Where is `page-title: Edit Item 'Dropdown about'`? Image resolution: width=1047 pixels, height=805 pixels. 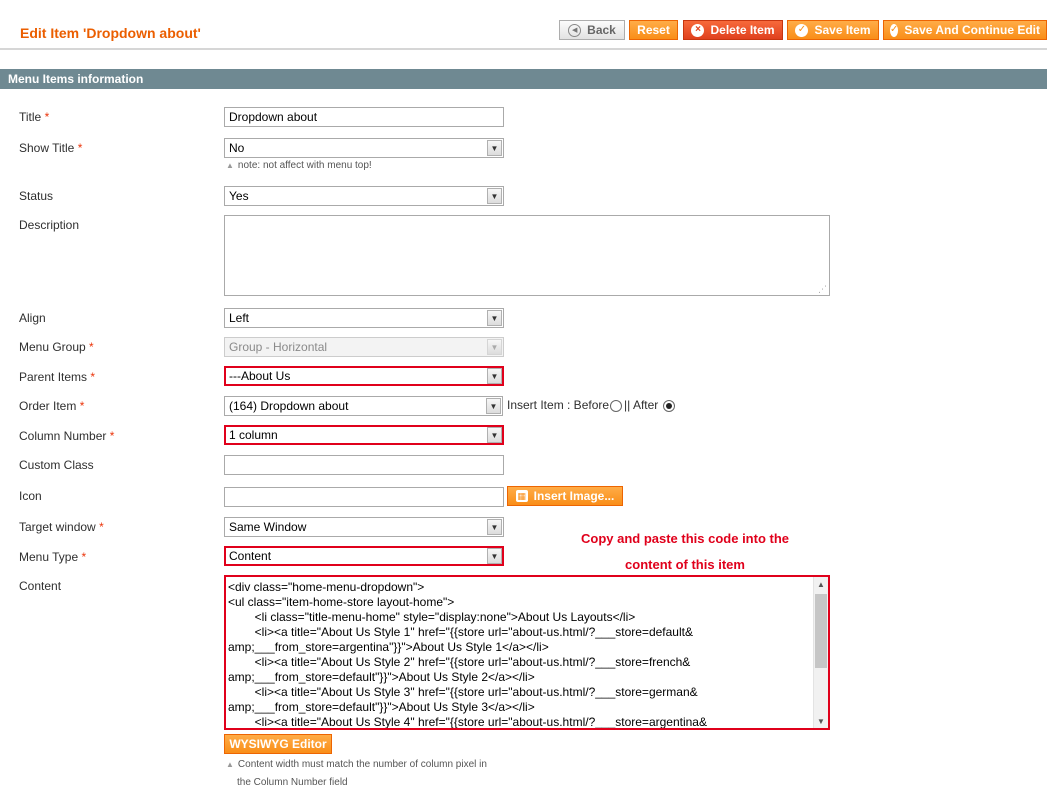 page-title: Edit Item 'Dropdown about' is located at coordinates (110, 33).